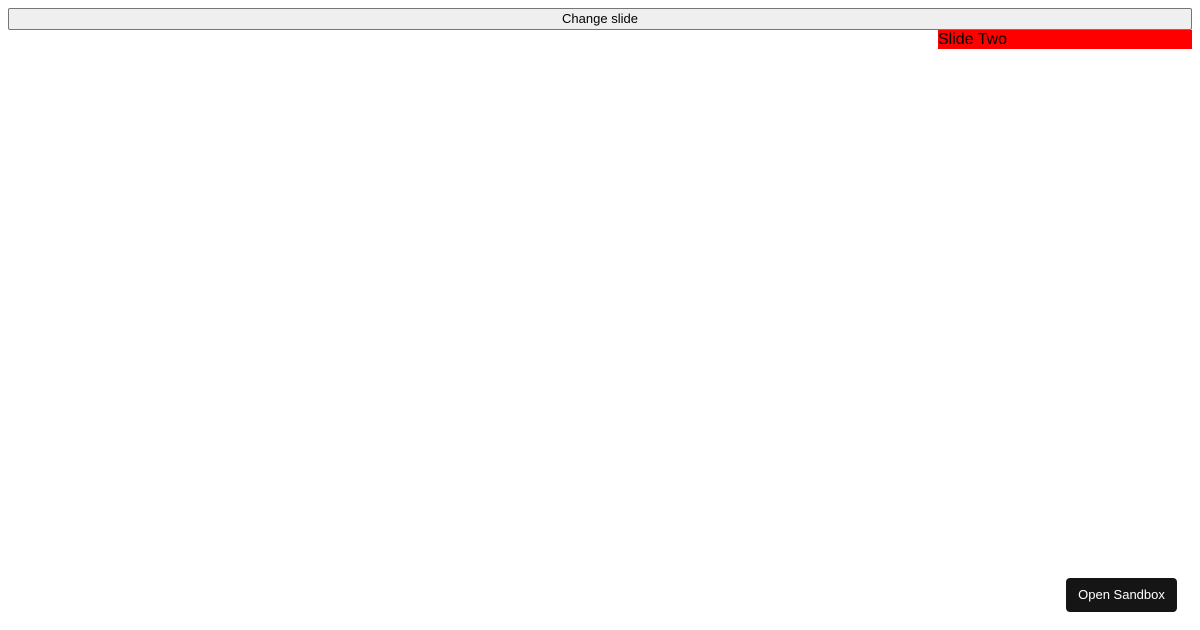 The image size is (1200, 630). Describe the element at coordinates (1065, 39) in the screenshot. I see `slide-panel: Slide Two` at that location.